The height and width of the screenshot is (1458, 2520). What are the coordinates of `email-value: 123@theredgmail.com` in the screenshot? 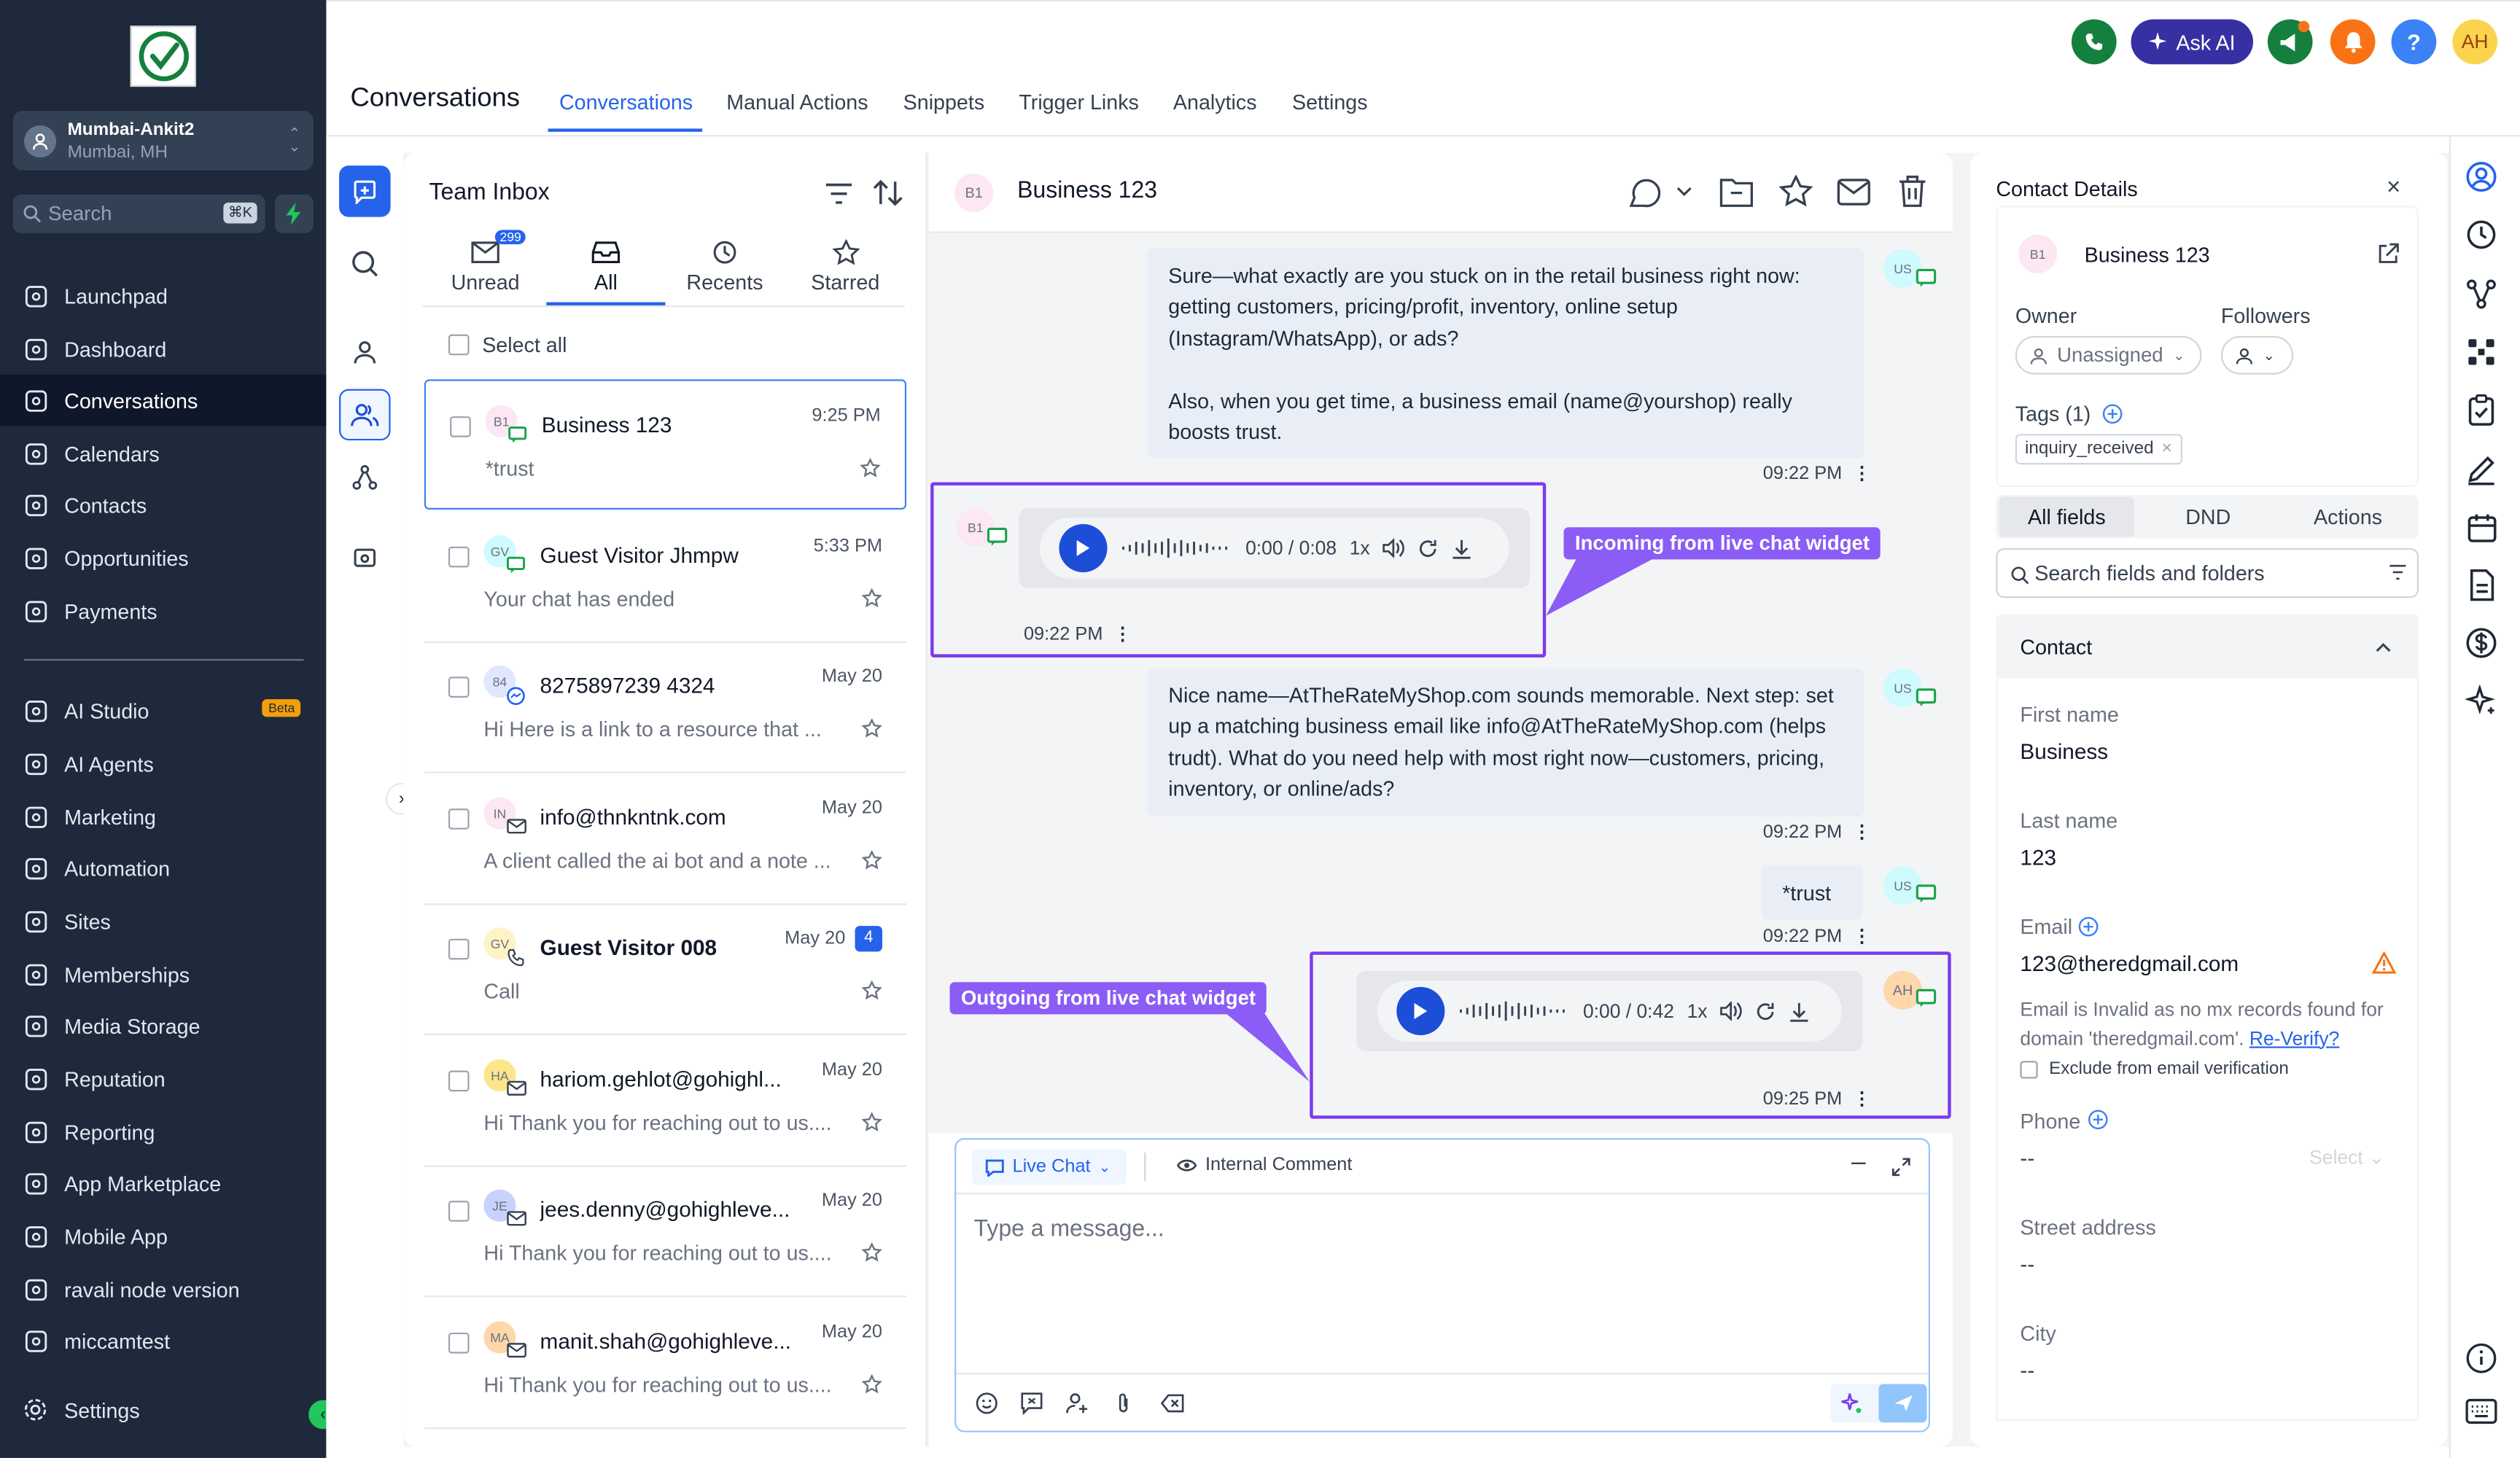 It's located at (2129, 963).